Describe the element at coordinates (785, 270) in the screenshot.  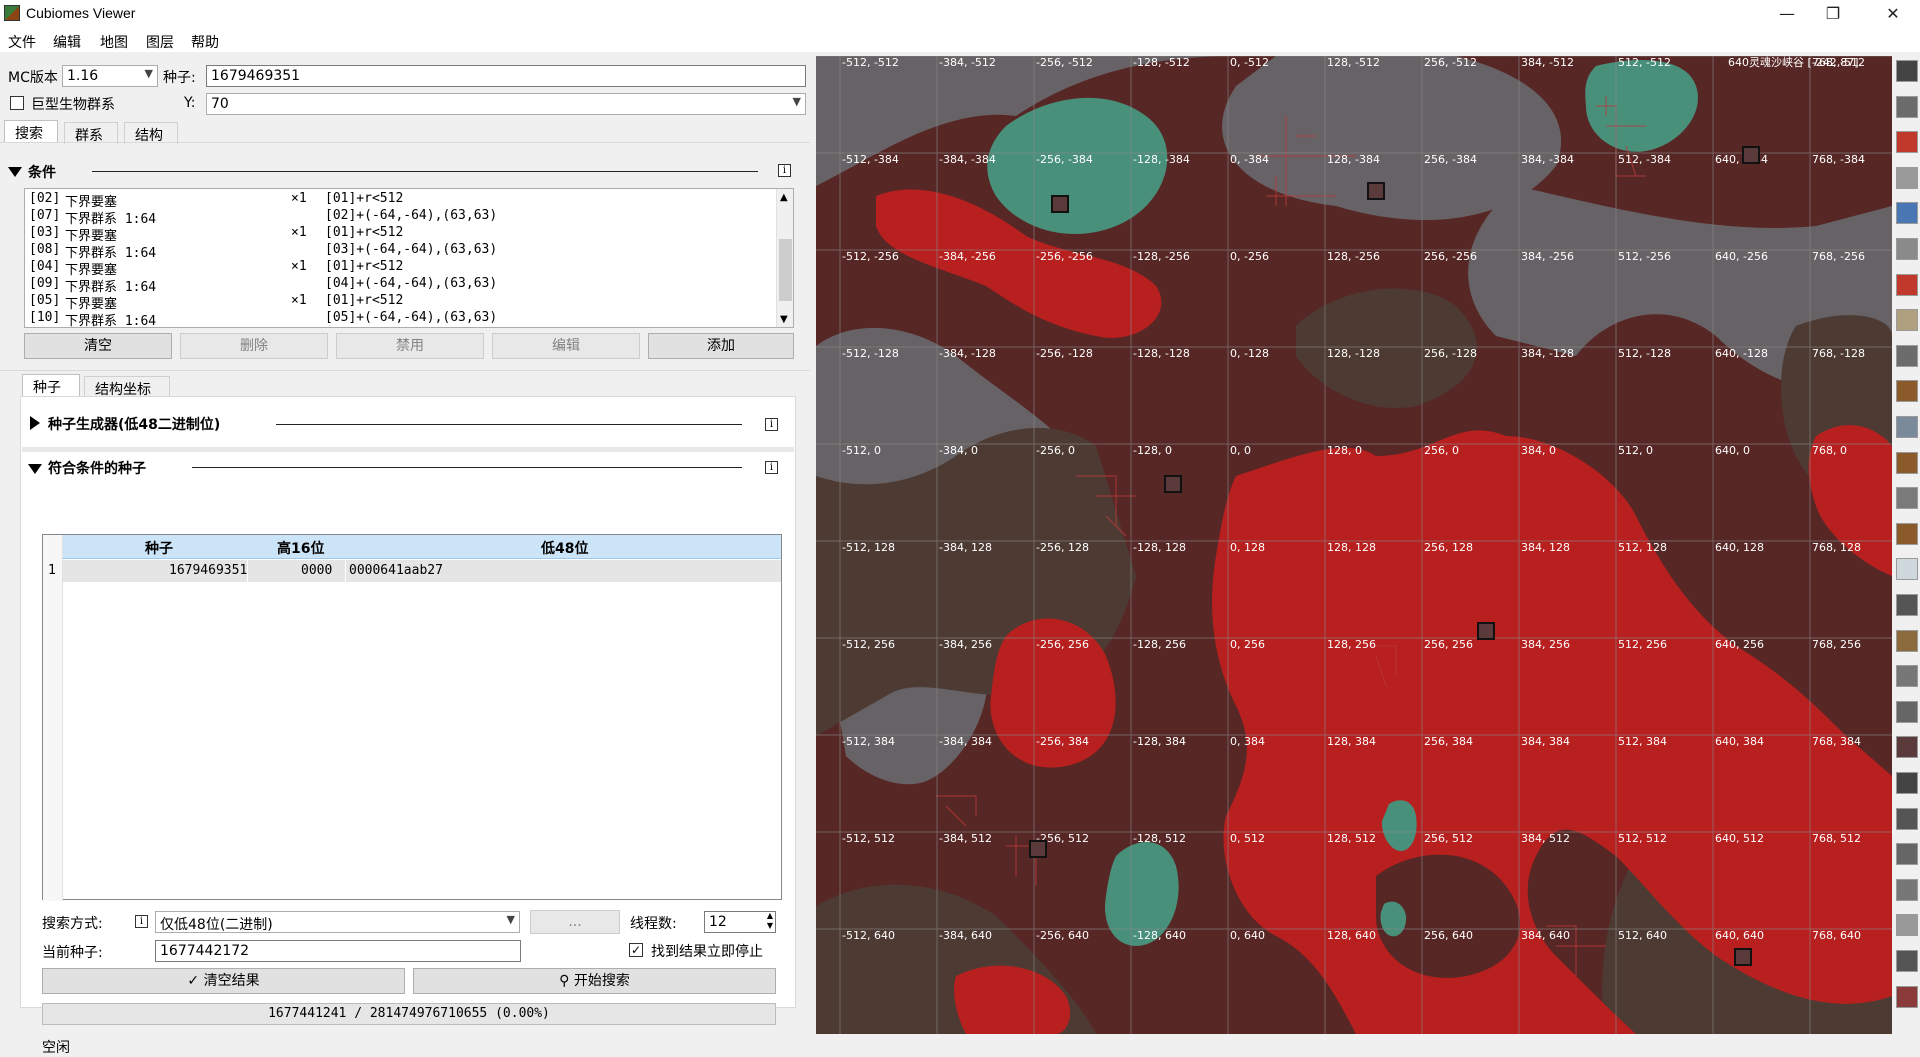
I see `scroll-thumb` at that location.